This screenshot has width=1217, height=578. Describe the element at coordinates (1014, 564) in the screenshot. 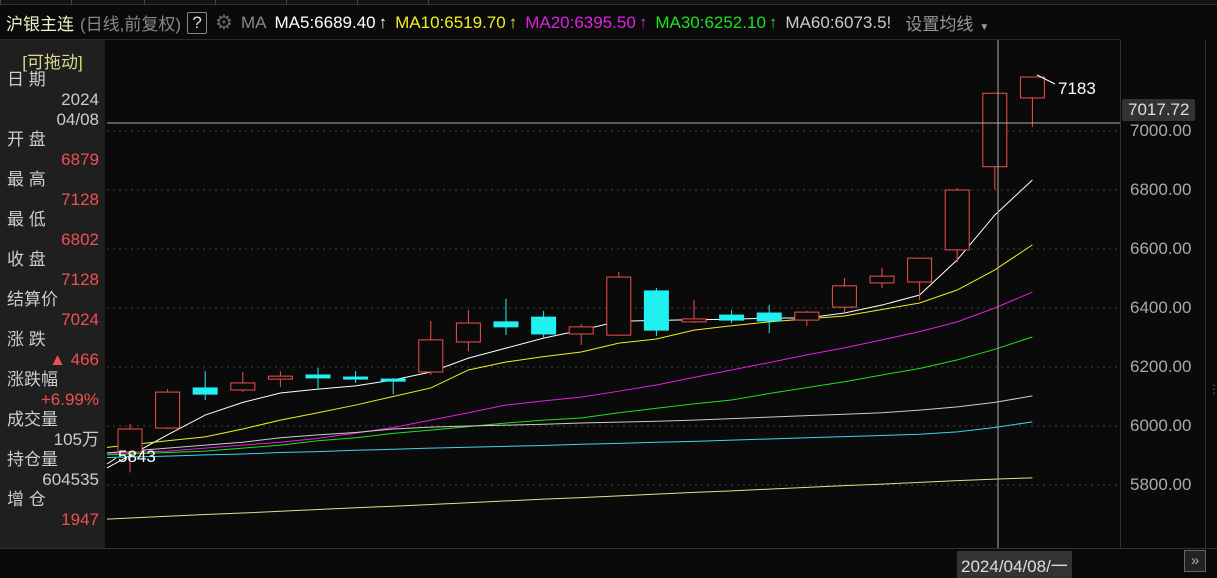

I see `crosshair-date-label: 2024/04/08/一` at that location.